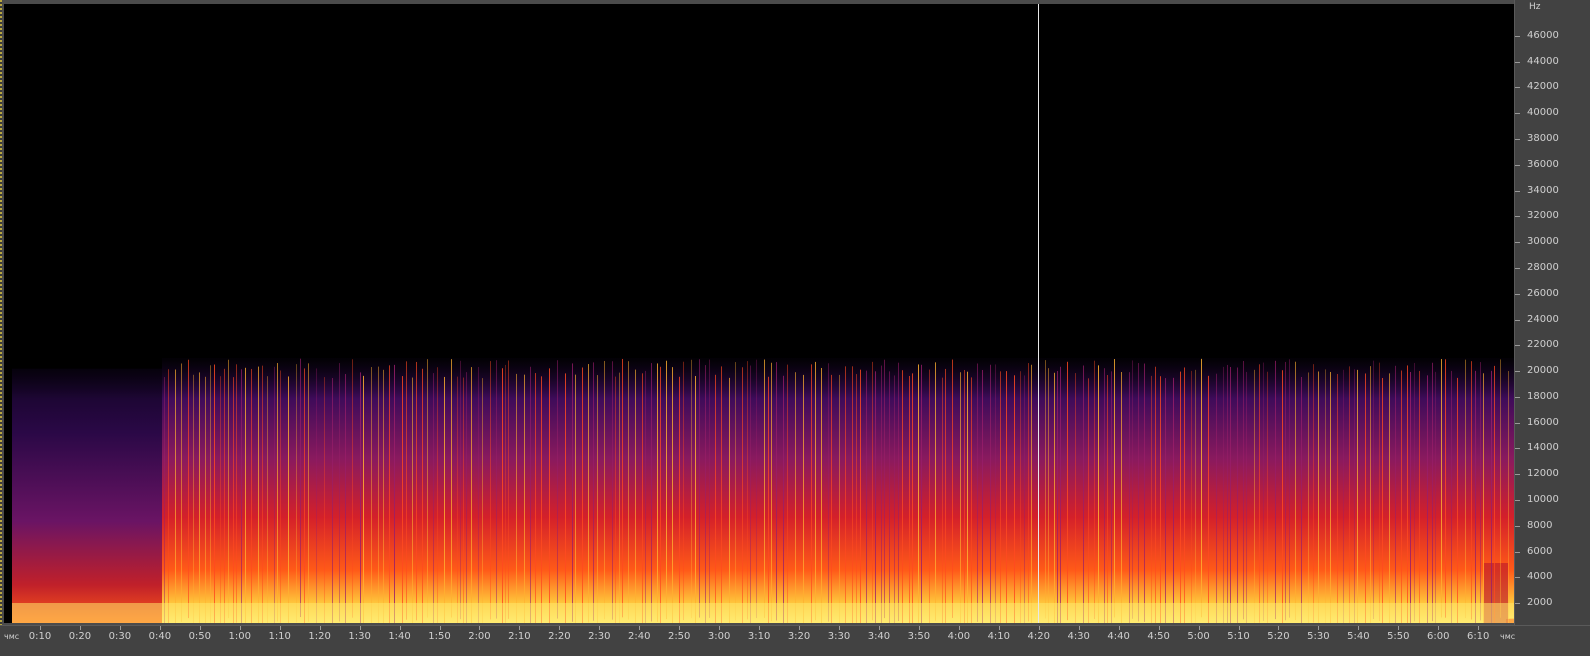  I want to click on selection-edge-marker, so click(1, 312).